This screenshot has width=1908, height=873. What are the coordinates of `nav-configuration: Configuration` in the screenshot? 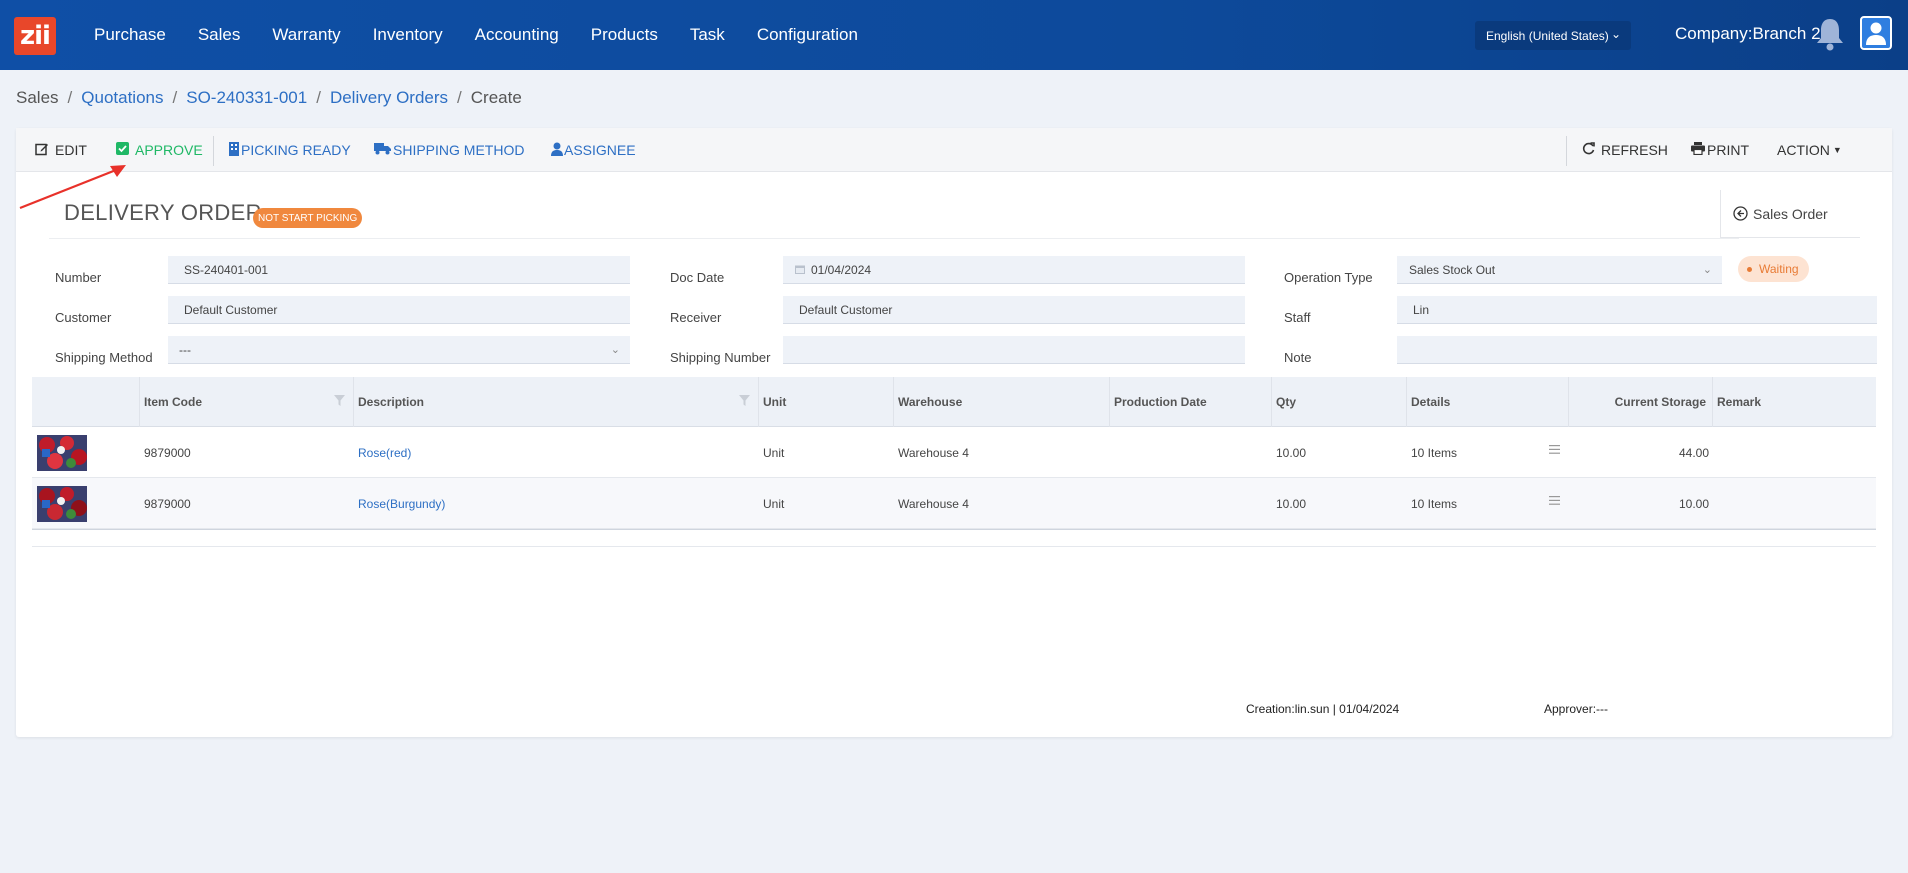 It's located at (807, 35).